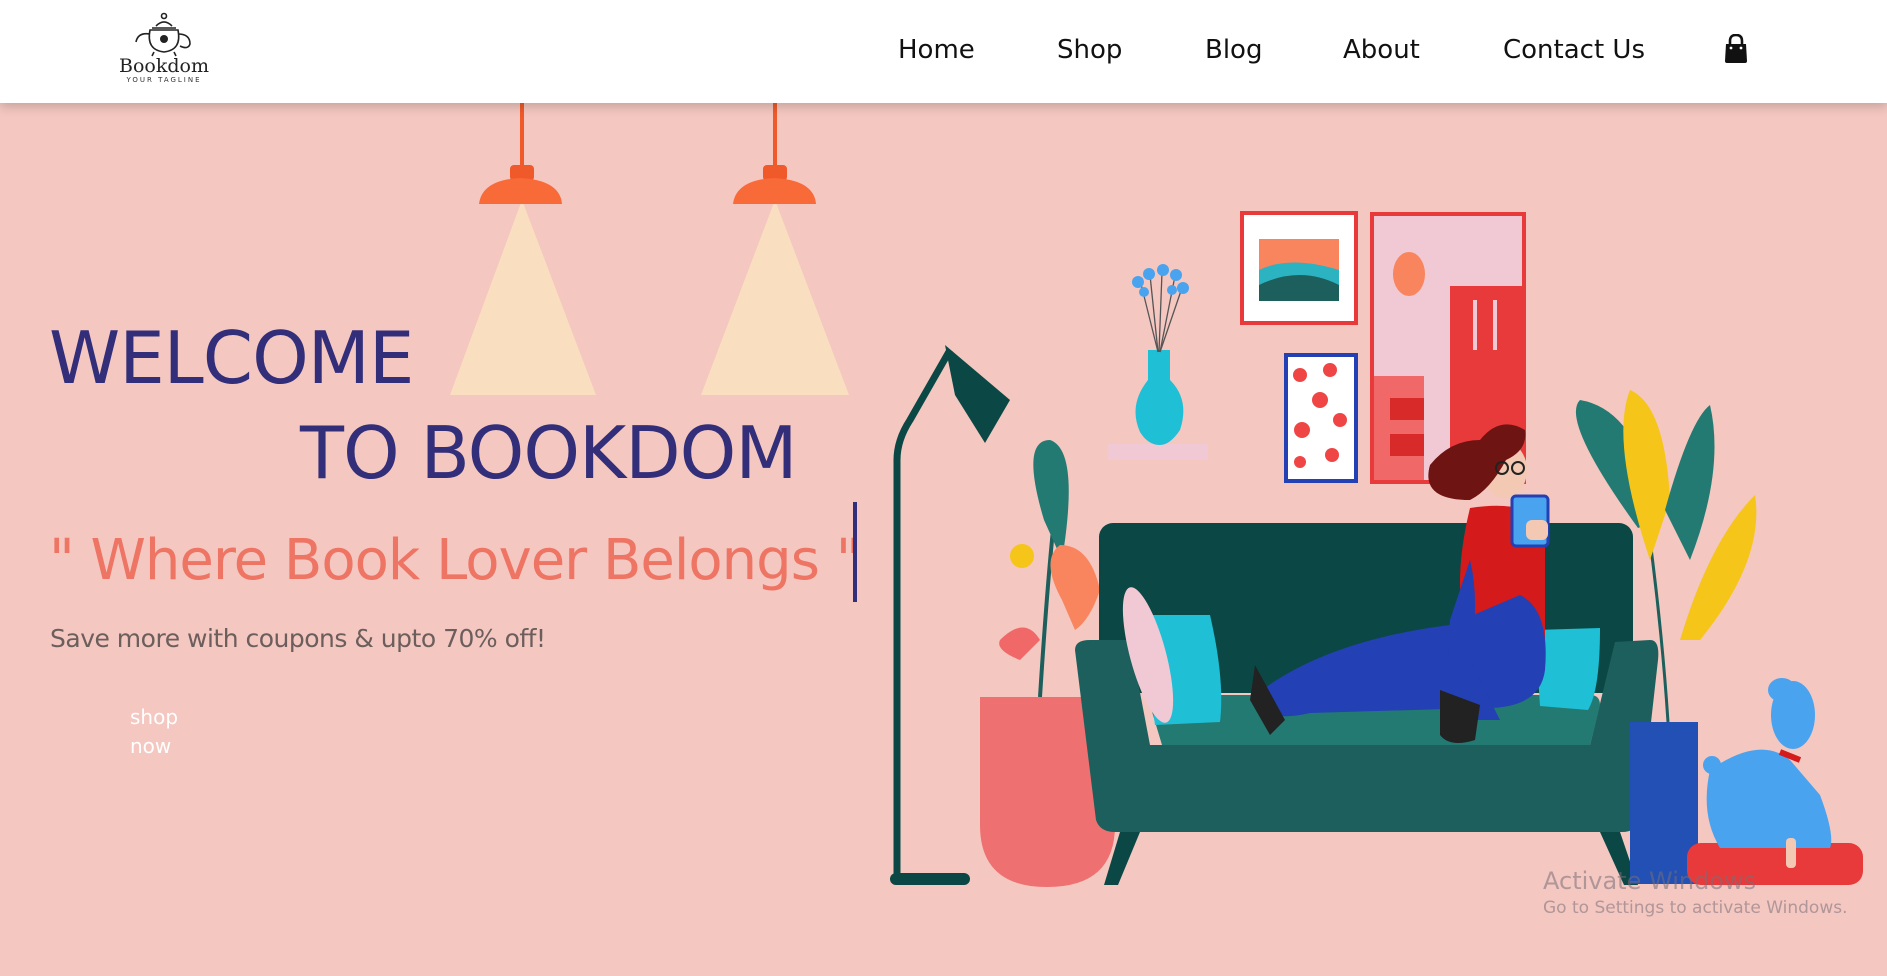 This screenshot has height=976, width=1887. I want to click on logo-name: Bookdom, so click(164, 66).